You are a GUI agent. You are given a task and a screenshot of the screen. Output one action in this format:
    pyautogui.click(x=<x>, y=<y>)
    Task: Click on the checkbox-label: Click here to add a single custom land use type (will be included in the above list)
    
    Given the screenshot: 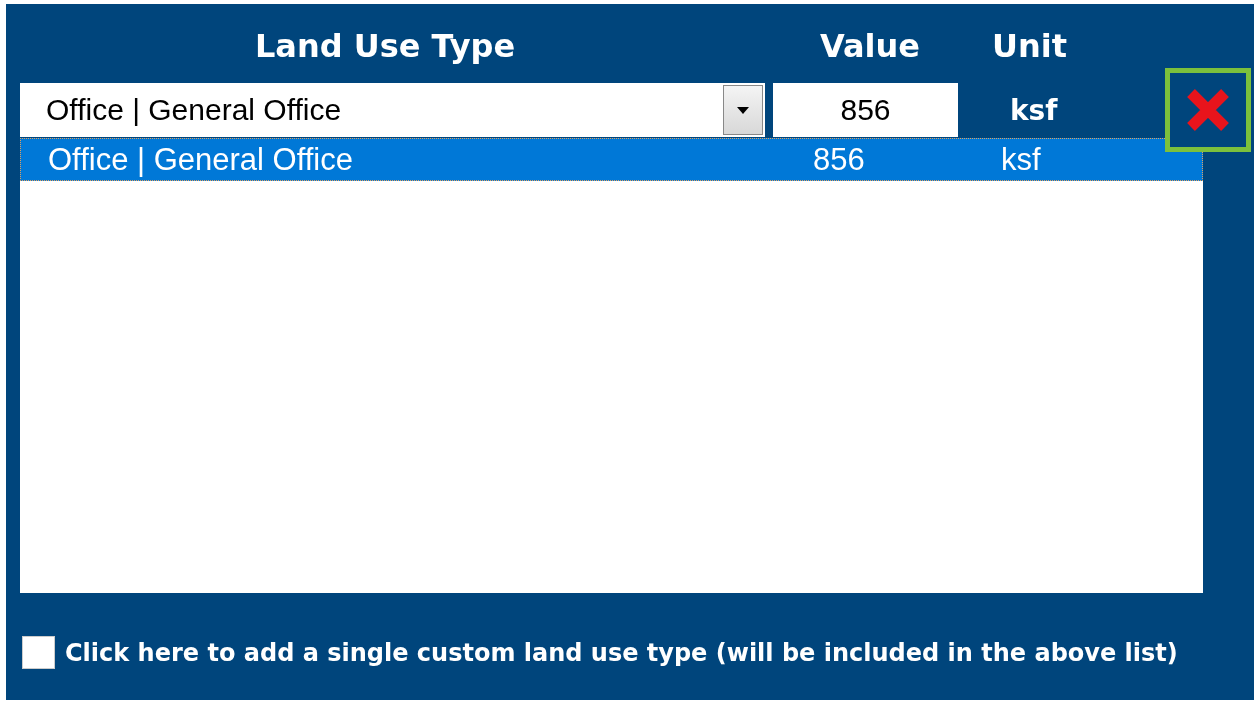 What is the action you would take?
    pyautogui.click(x=621, y=652)
    